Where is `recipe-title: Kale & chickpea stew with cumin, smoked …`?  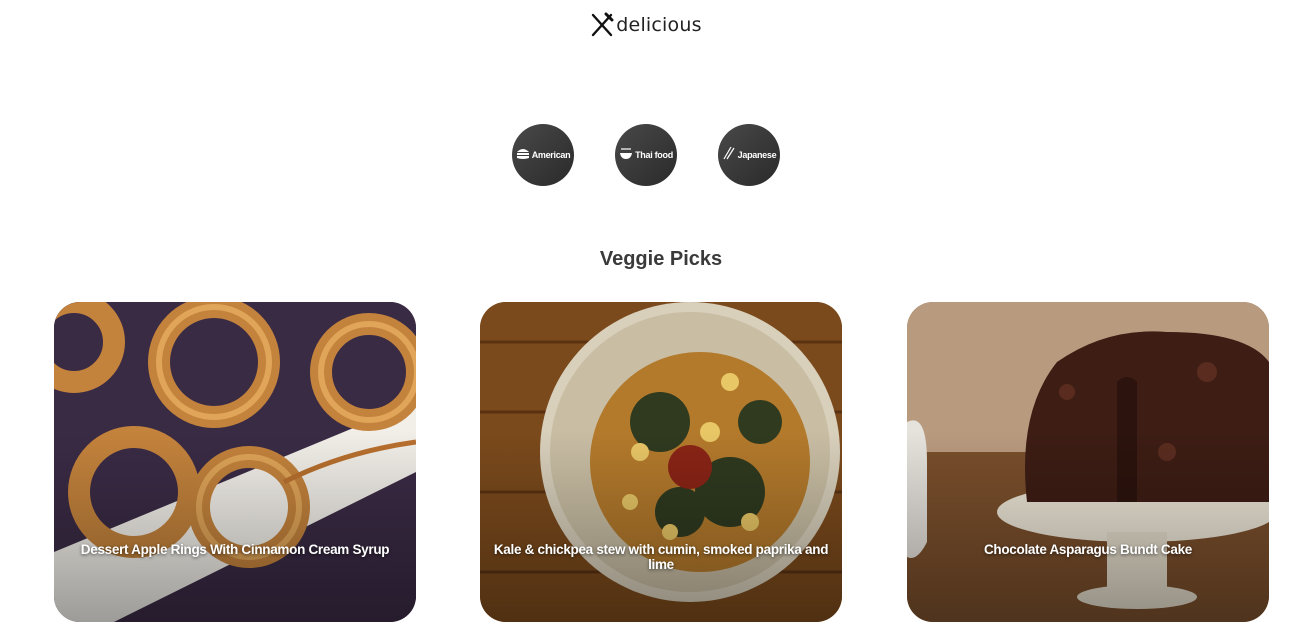 recipe-title: Kale & chickpea stew with cumin, smoked … is located at coordinates (661, 557).